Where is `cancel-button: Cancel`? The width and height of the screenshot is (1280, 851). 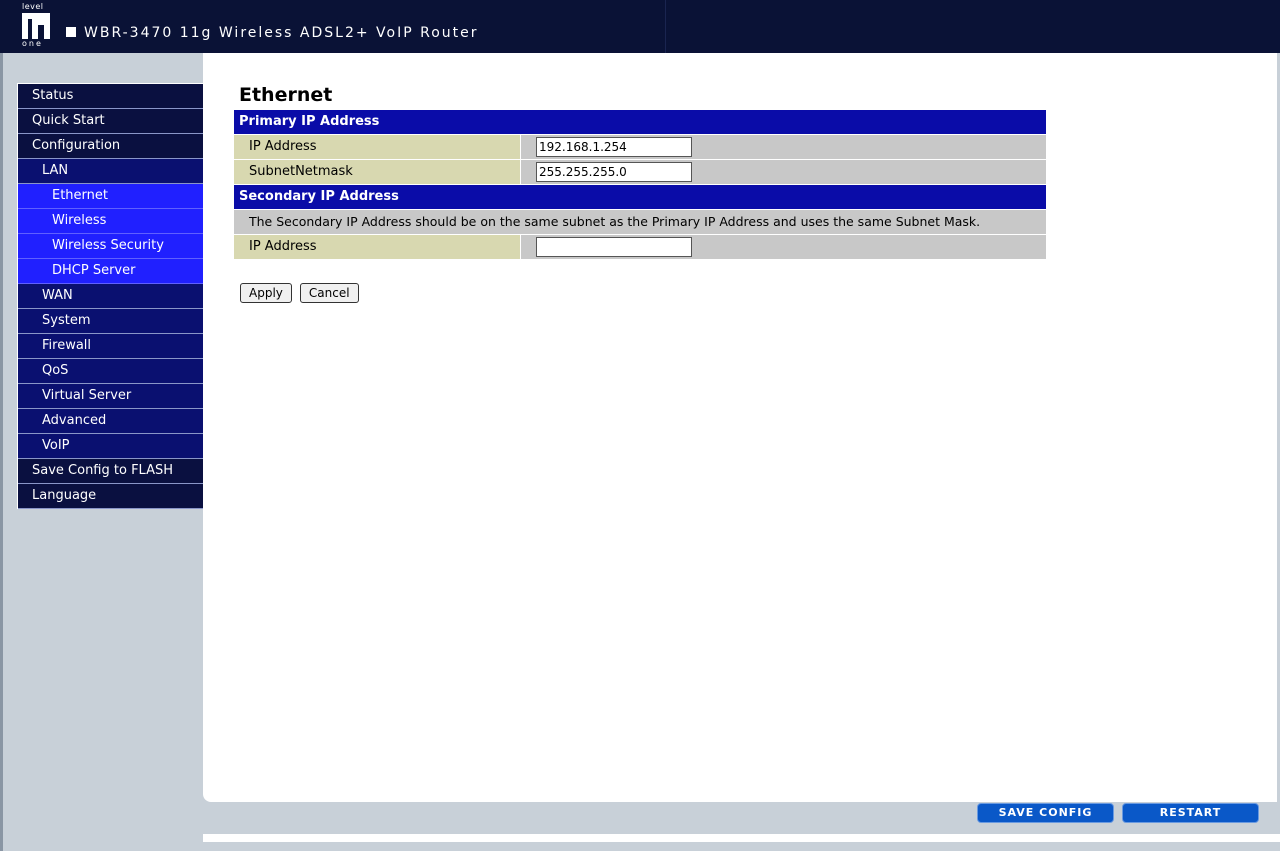 cancel-button: Cancel is located at coordinates (329, 293).